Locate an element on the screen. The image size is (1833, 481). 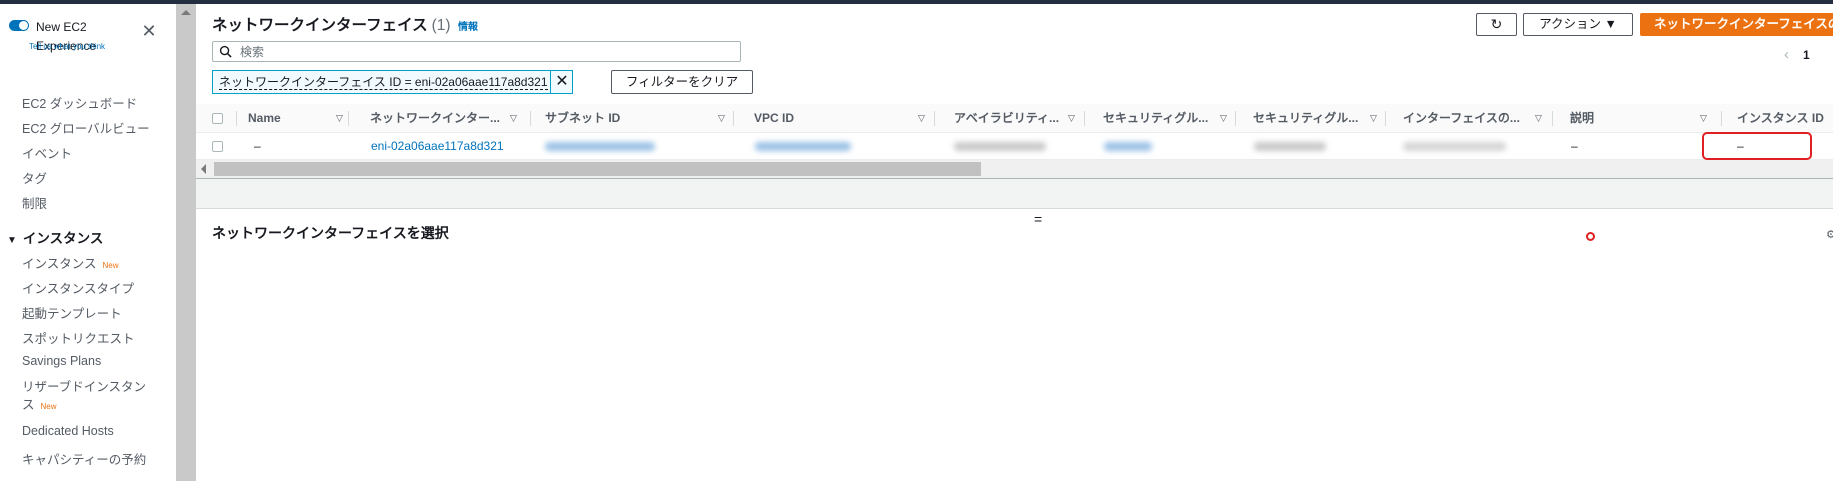
highlight-annotation is located at coordinates (1757, 146).